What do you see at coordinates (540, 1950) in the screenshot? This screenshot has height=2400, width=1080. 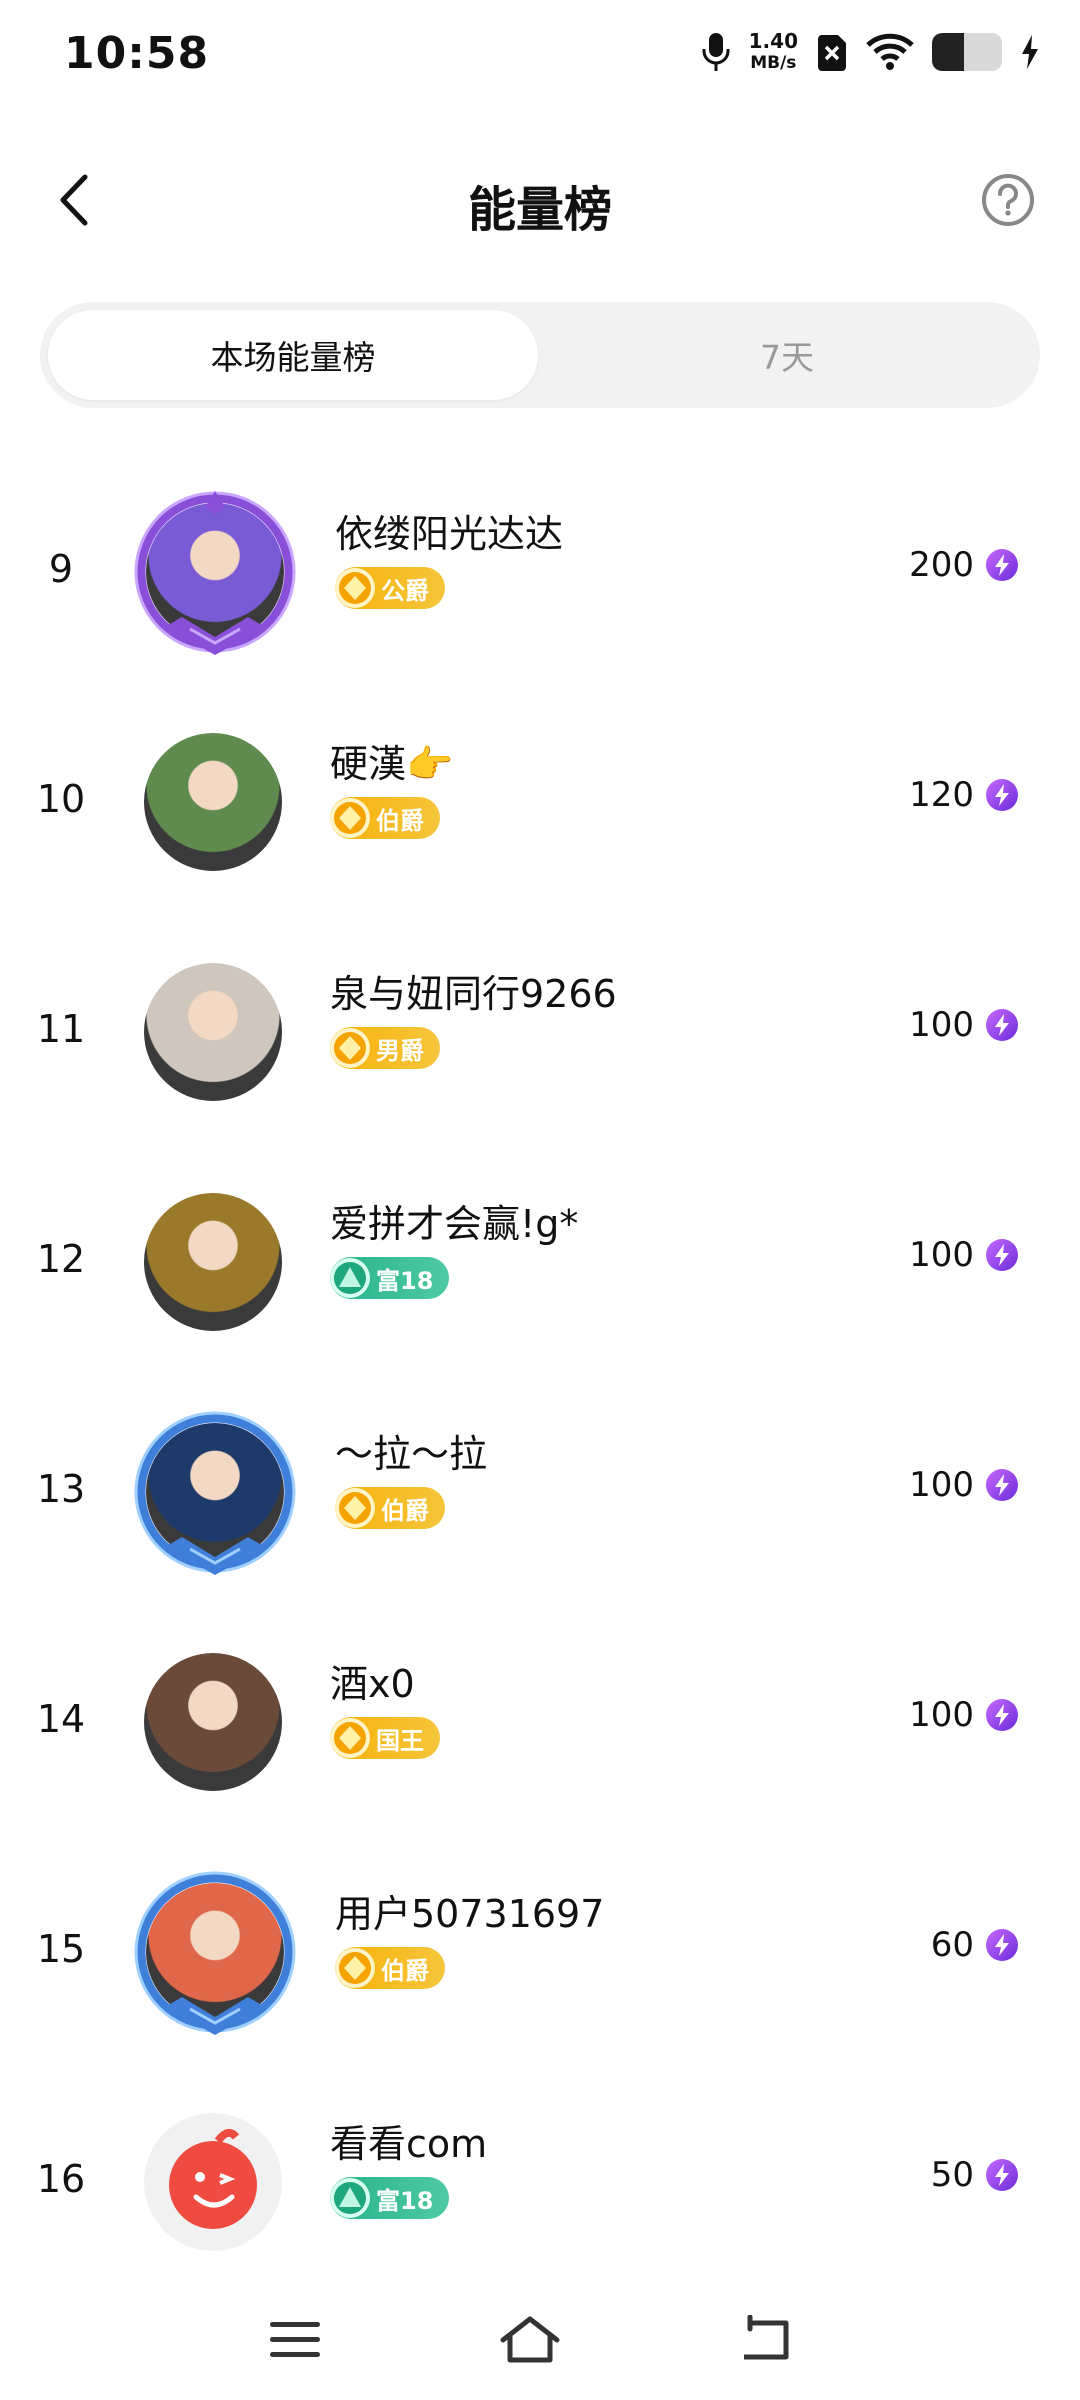 I see `list-item: 15 用户50731697 伯爵 60` at bounding box center [540, 1950].